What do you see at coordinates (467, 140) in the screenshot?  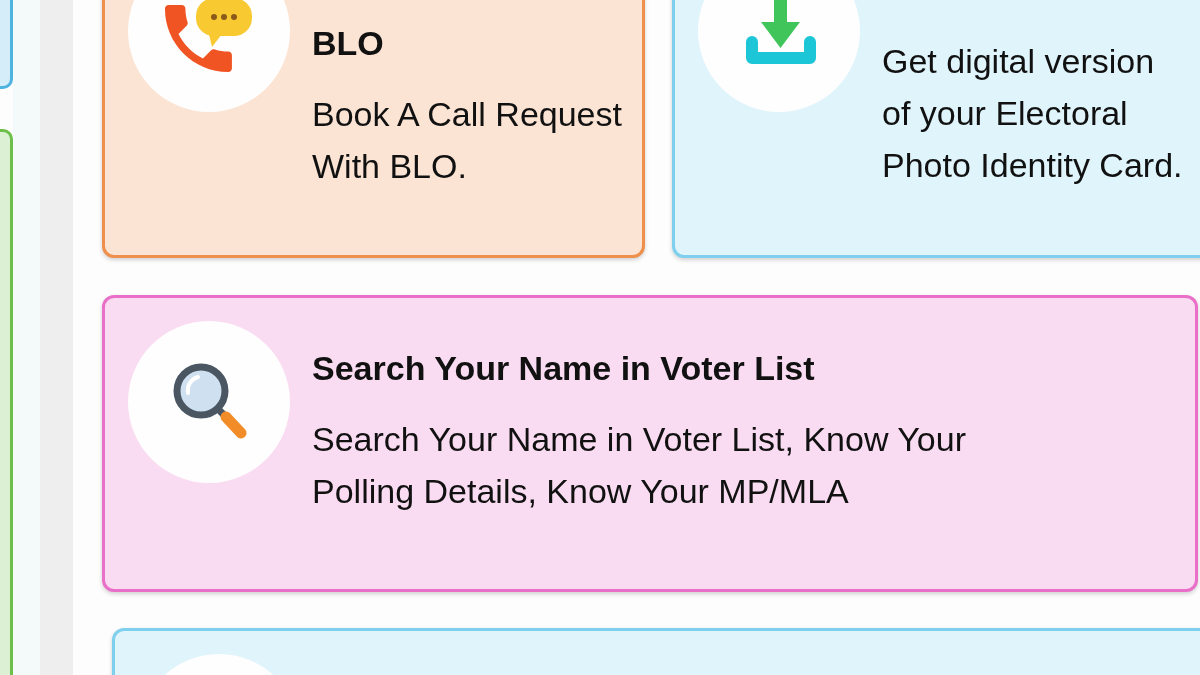 I see `card-description: Book A Call Request With BLO.` at bounding box center [467, 140].